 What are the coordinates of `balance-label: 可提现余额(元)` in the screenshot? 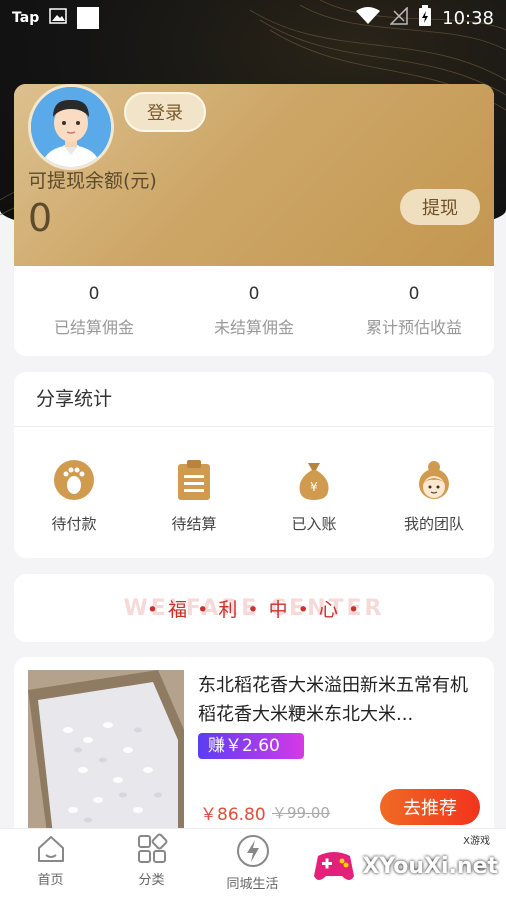 It's located at (92, 181).